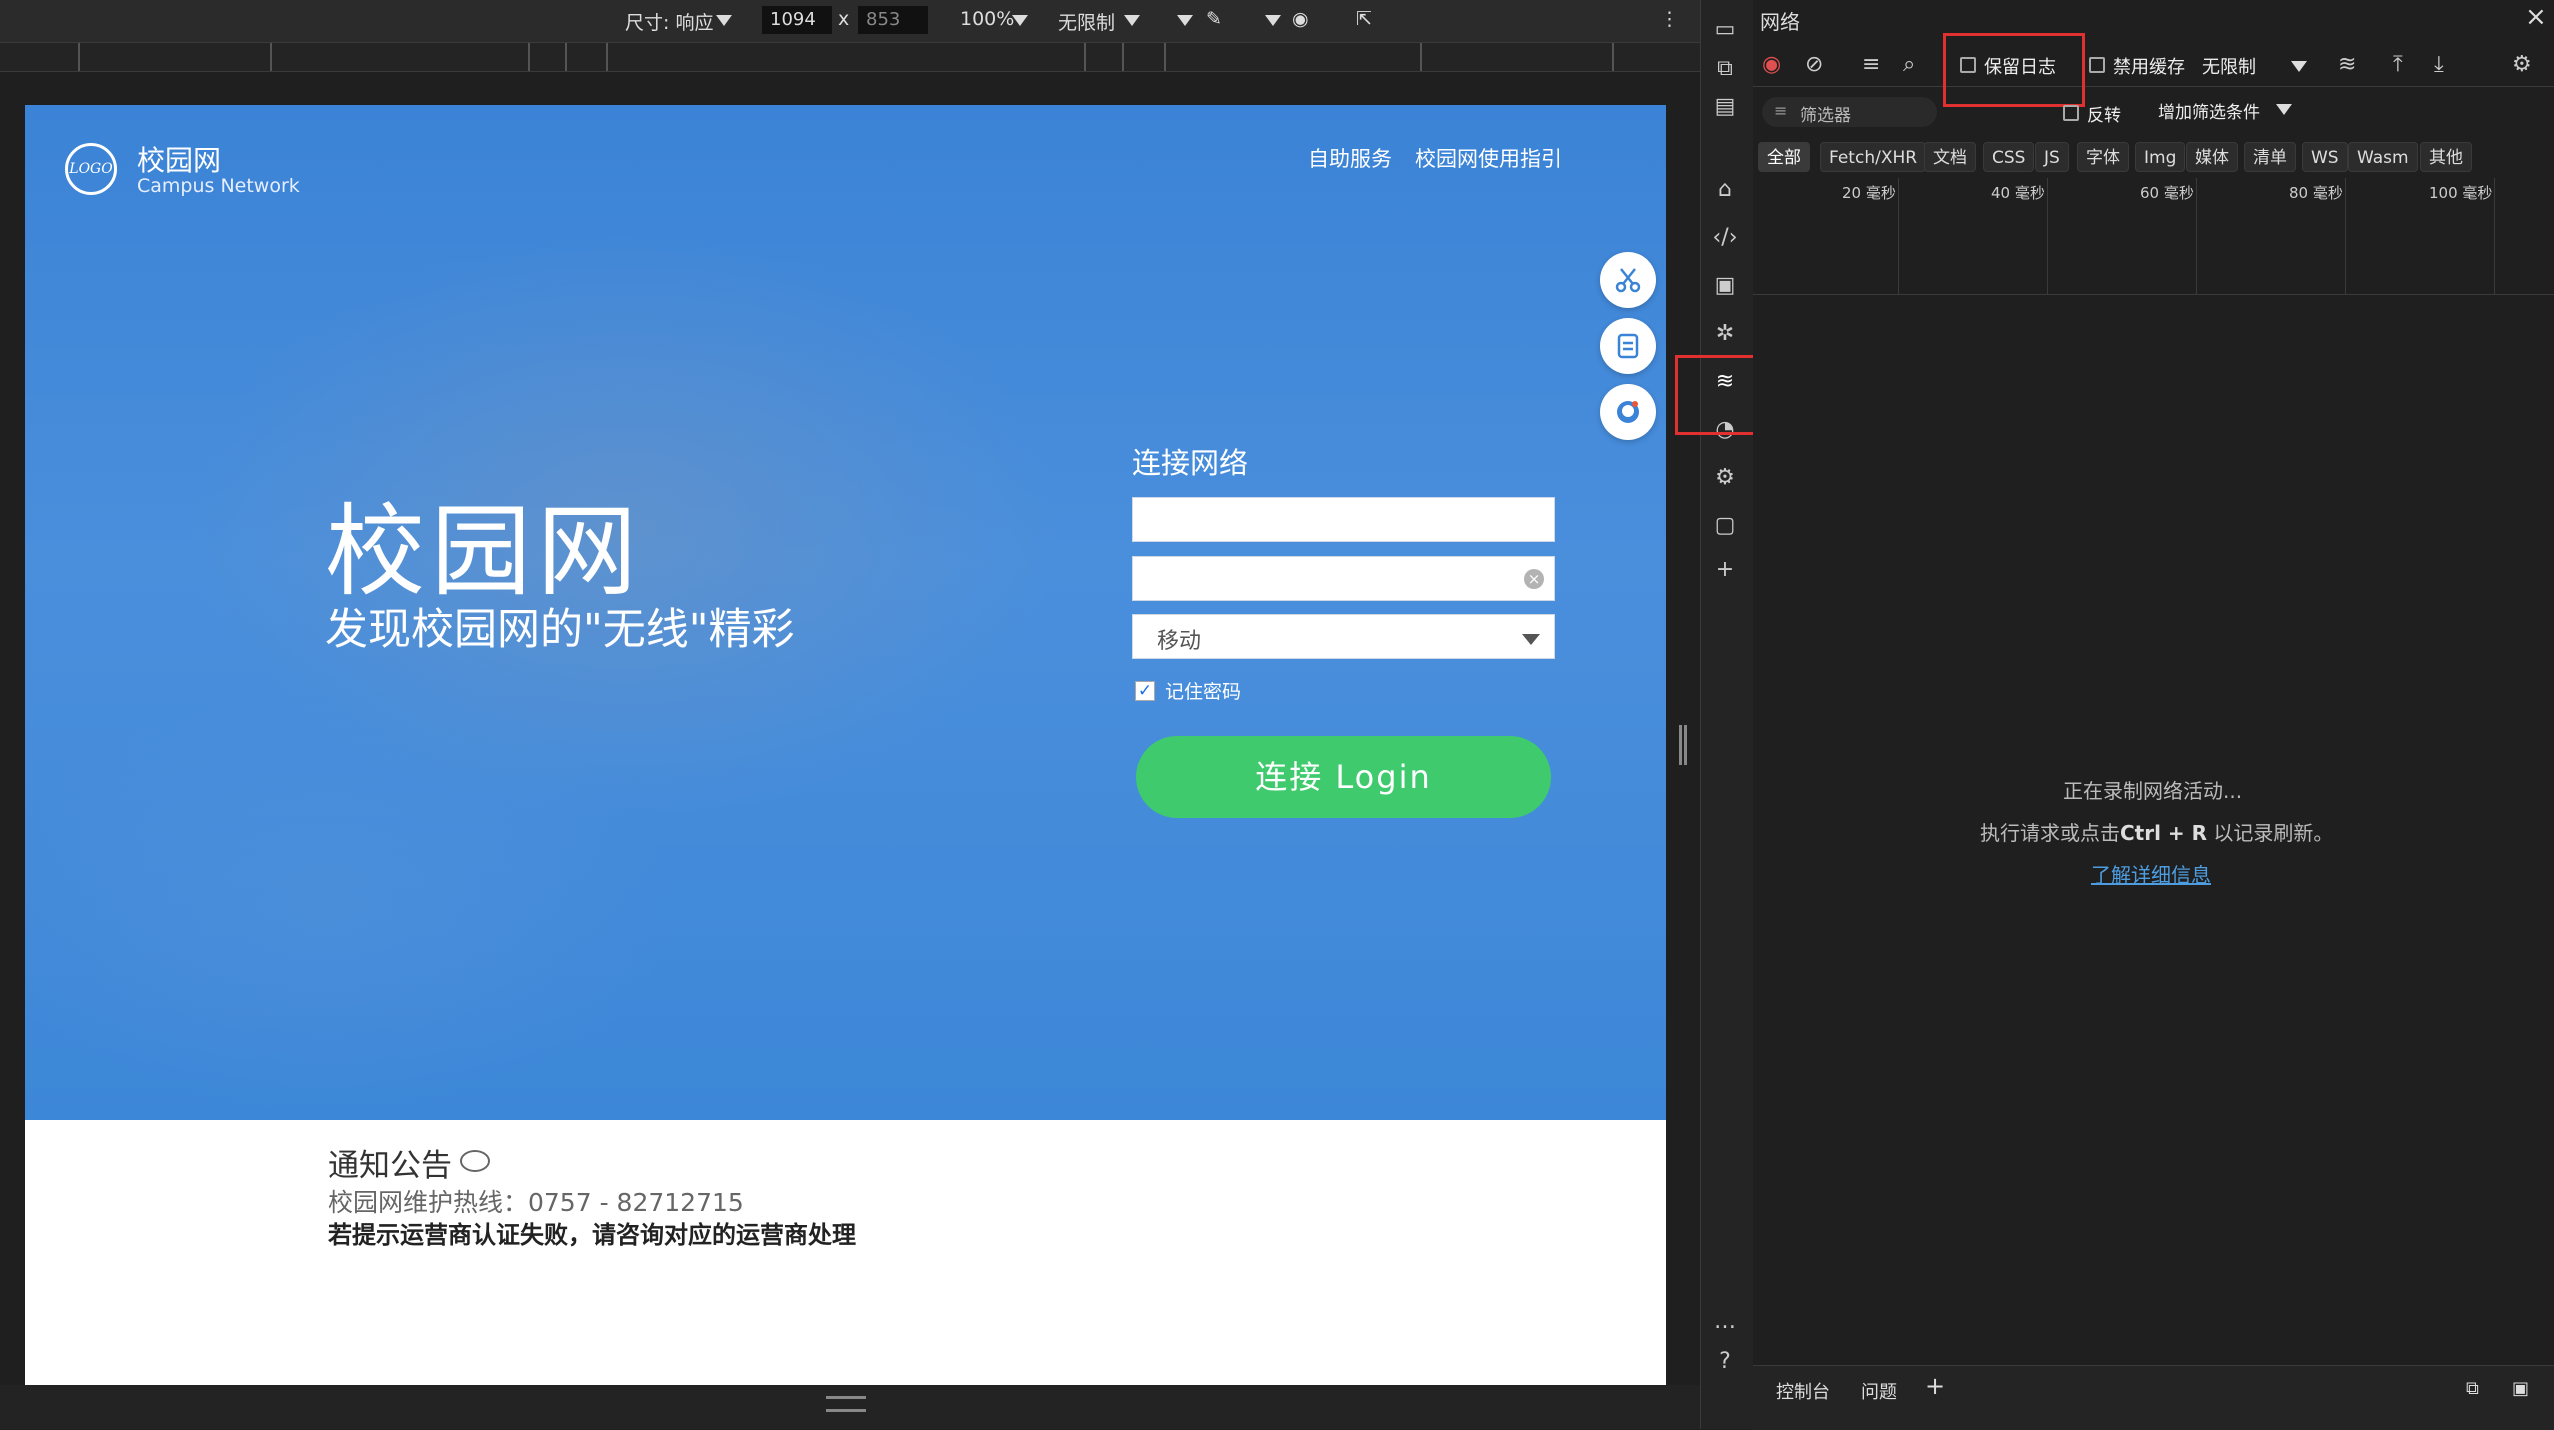 This screenshot has width=2554, height=1430. Describe the element at coordinates (846, 1404) in the screenshot. I see `viewport-height-grip` at that location.